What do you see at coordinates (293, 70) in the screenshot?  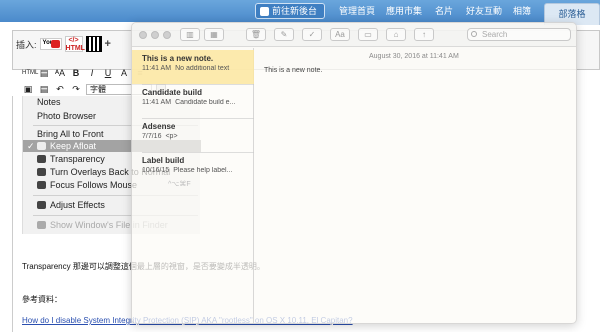 I see `note-body-text: This is a new note.` at bounding box center [293, 70].